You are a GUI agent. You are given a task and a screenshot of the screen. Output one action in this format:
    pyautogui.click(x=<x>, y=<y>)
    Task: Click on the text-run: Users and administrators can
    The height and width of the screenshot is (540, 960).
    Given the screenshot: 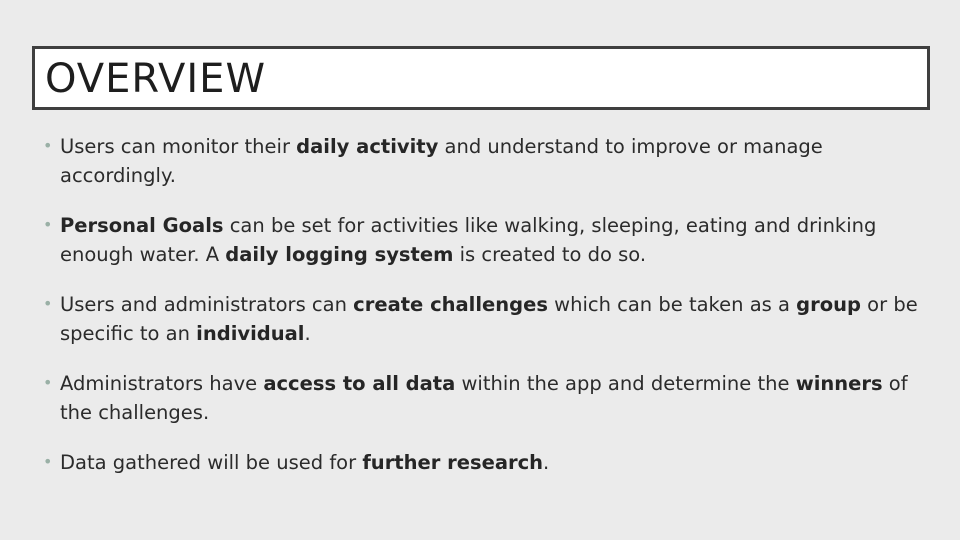 What is the action you would take?
    pyautogui.click(x=207, y=304)
    